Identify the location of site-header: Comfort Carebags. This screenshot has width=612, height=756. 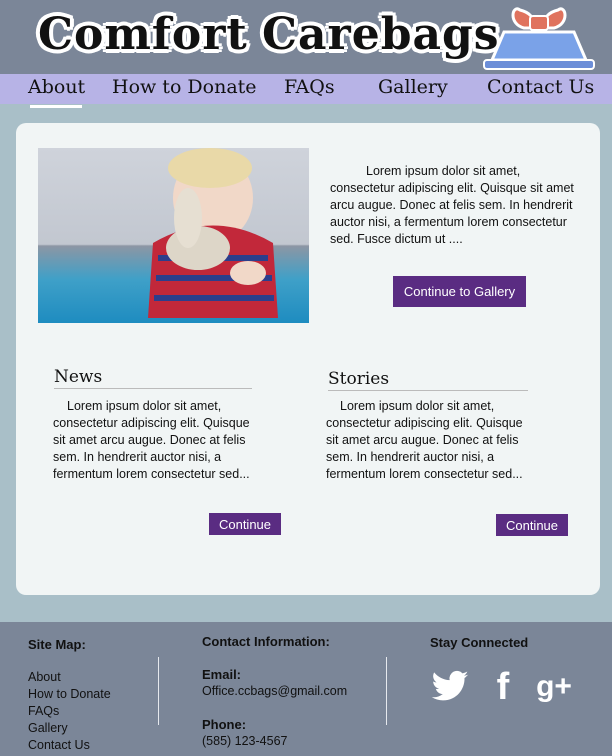
(306, 37).